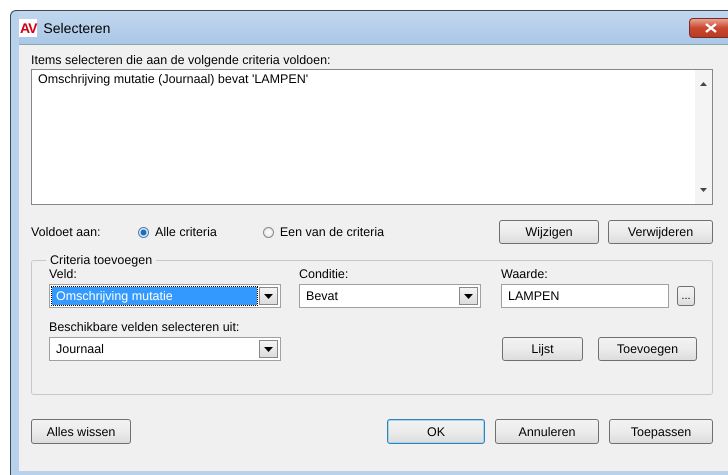 The height and width of the screenshot is (475, 728). Describe the element at coordinates (660, 232) in the screenshot. I see `list-button: Verwijderen` at that location.